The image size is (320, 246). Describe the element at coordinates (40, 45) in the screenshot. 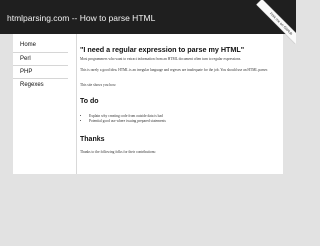

I see `sidebar-item-home: Home` at that location.